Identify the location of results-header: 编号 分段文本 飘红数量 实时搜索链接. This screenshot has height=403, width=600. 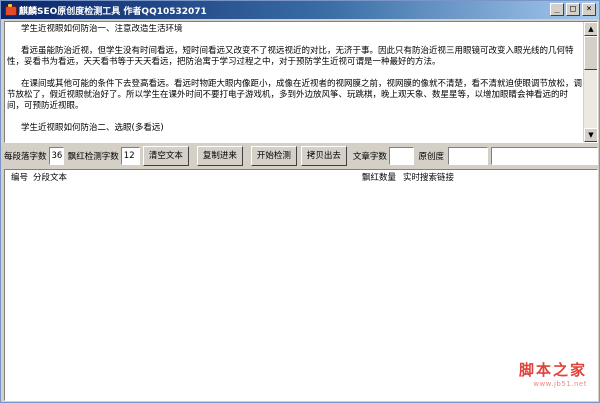
(301, 177).